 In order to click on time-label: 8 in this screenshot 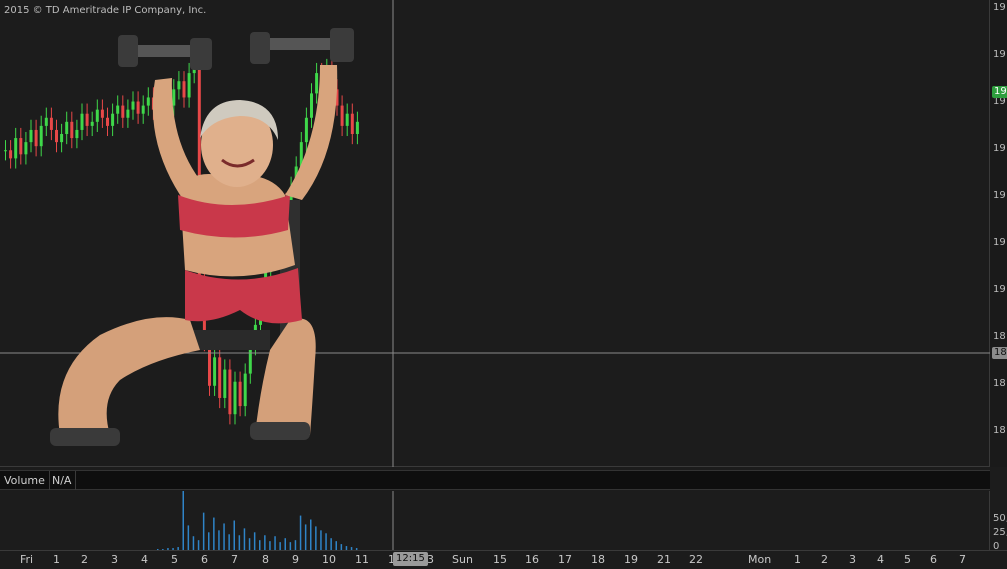, I will do `click(265, 559)`.